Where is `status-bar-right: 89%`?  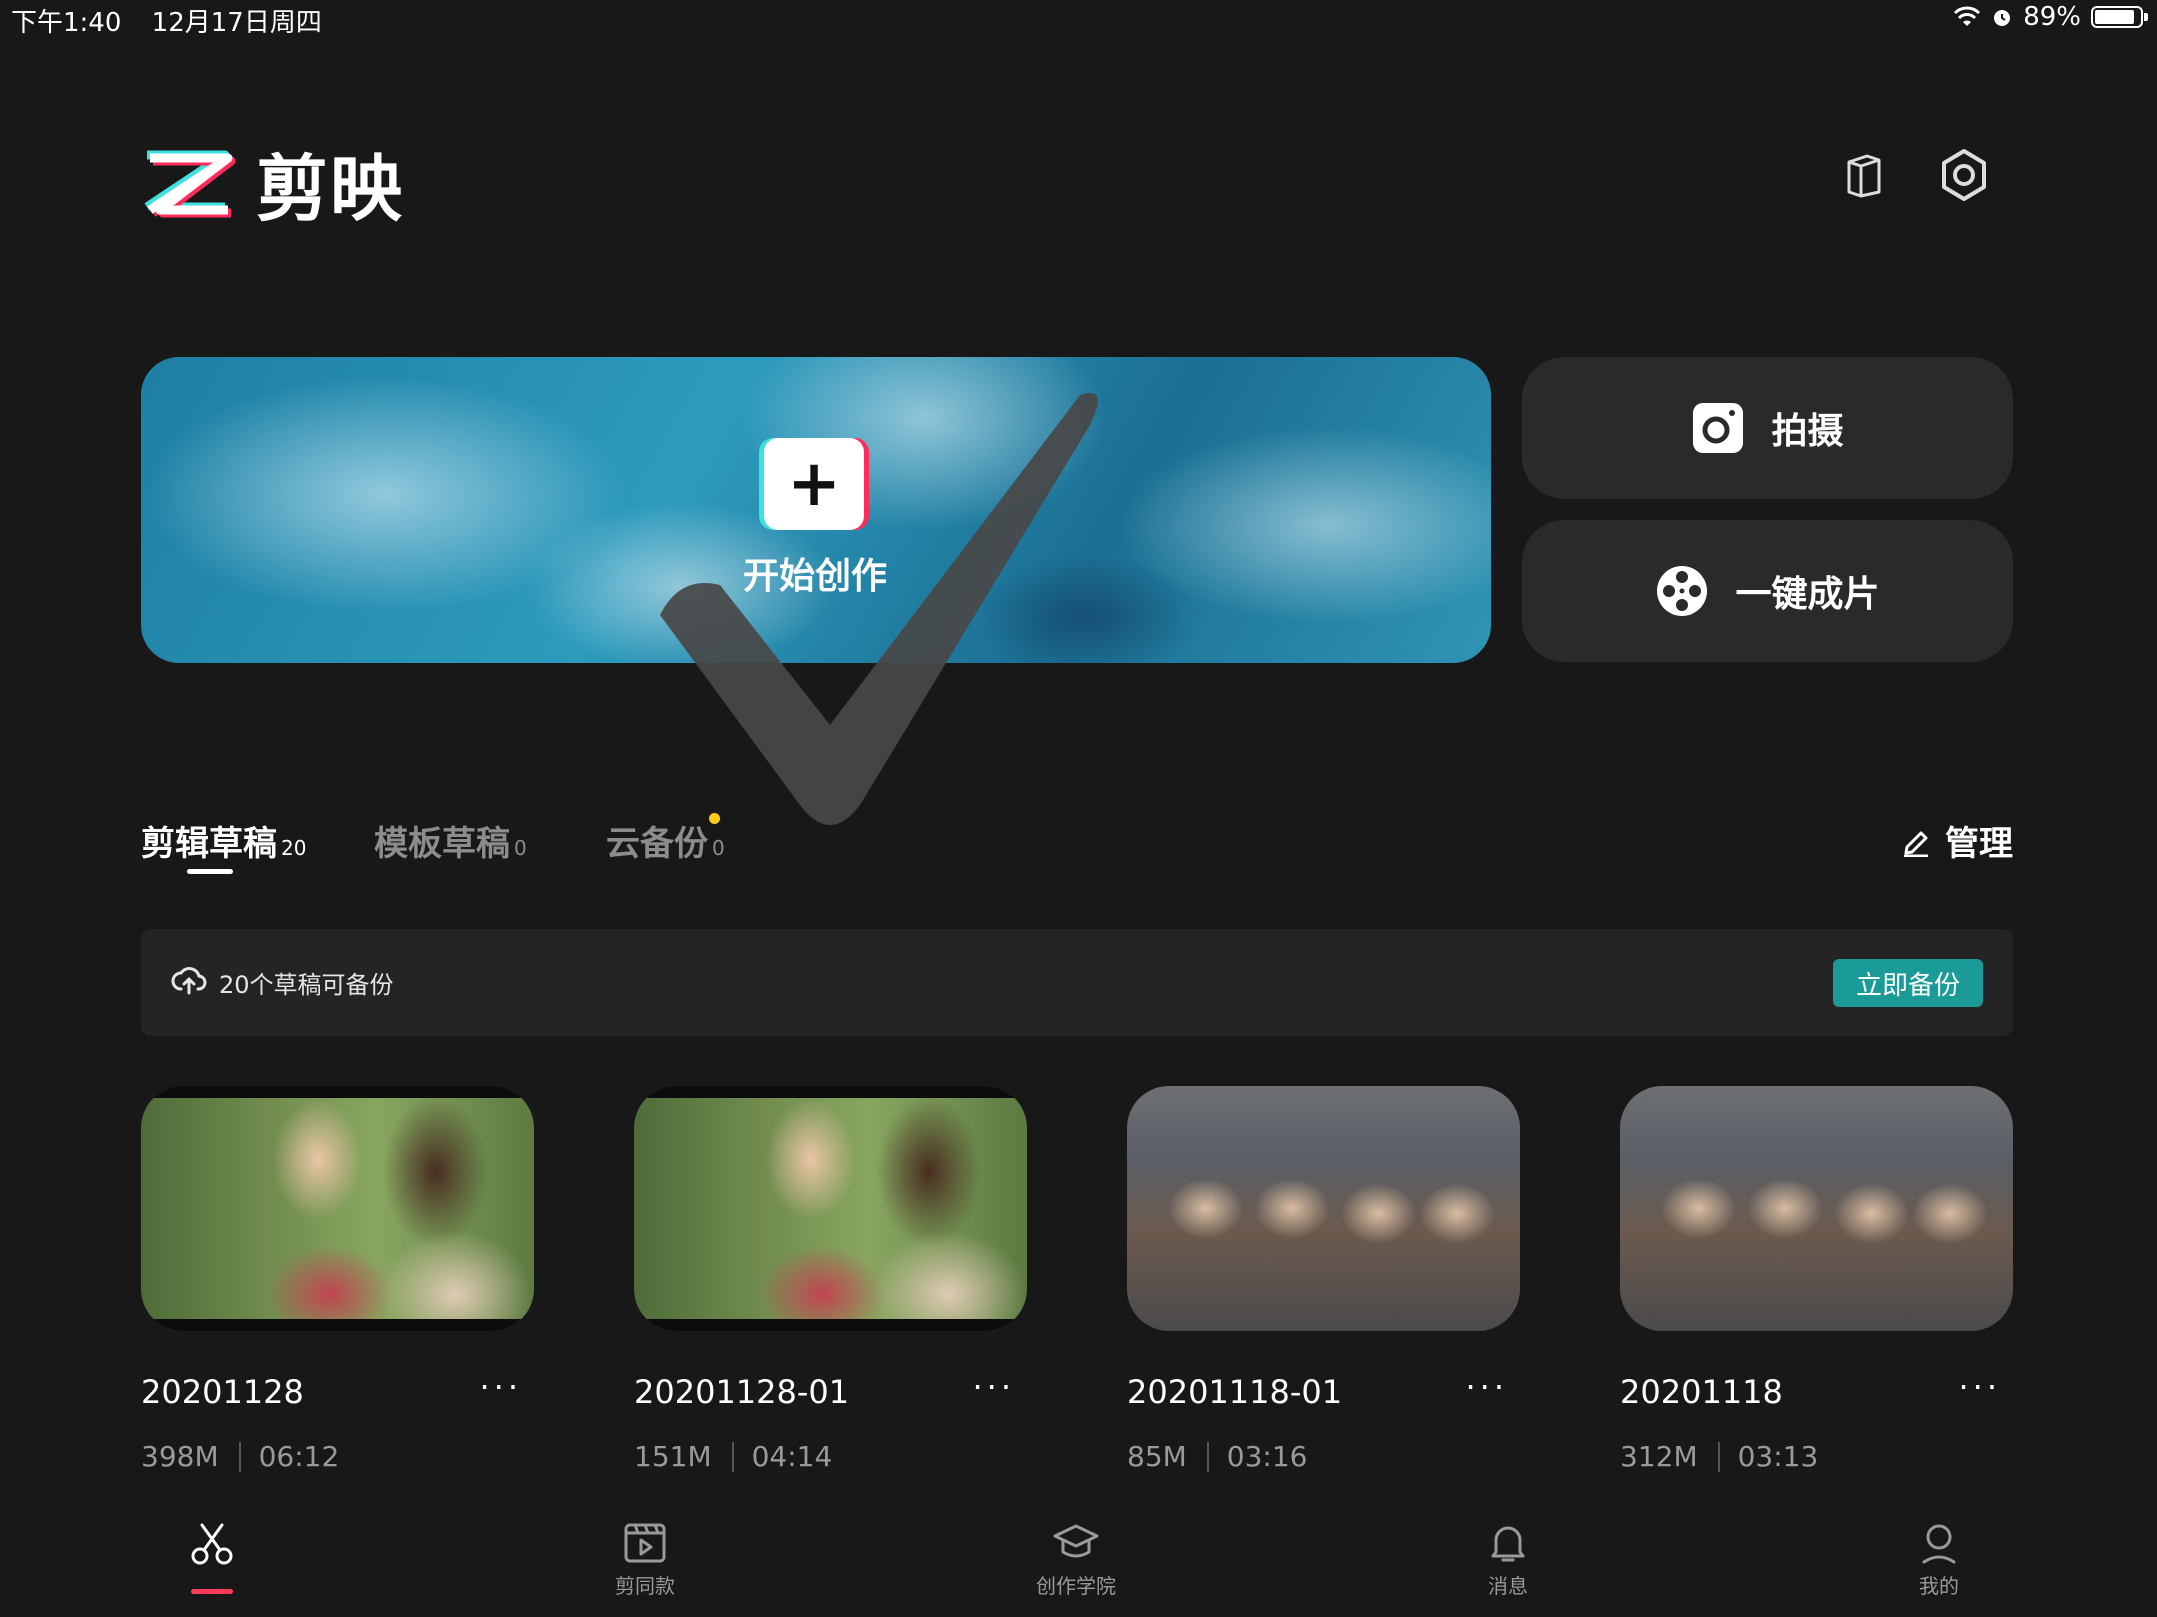
status-bar-right: 89% is located at coordinates (2050, 17).